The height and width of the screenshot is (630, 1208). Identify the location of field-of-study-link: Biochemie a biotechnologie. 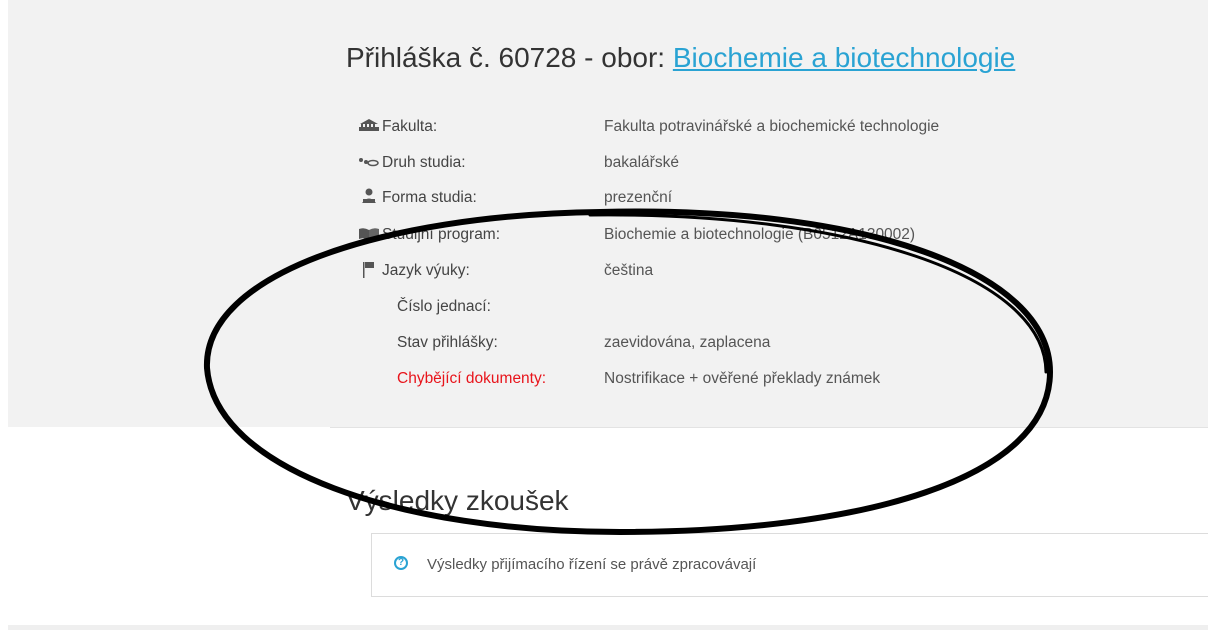
(844, 57).